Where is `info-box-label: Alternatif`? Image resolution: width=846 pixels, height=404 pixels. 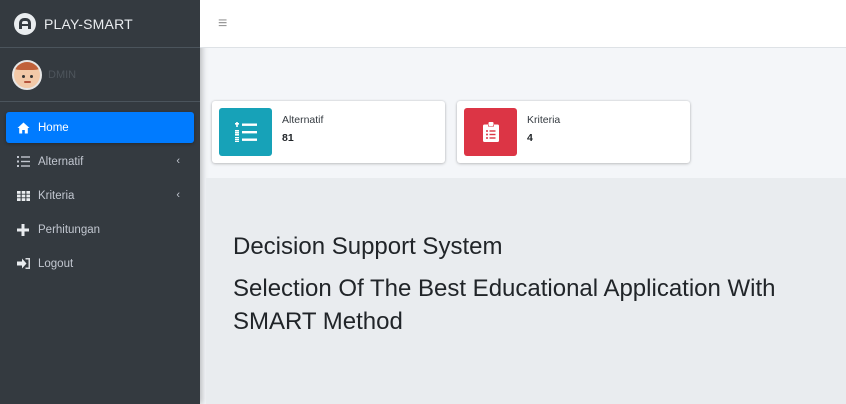
info-box-label: Alternatif is located at coordinates (303, 120).